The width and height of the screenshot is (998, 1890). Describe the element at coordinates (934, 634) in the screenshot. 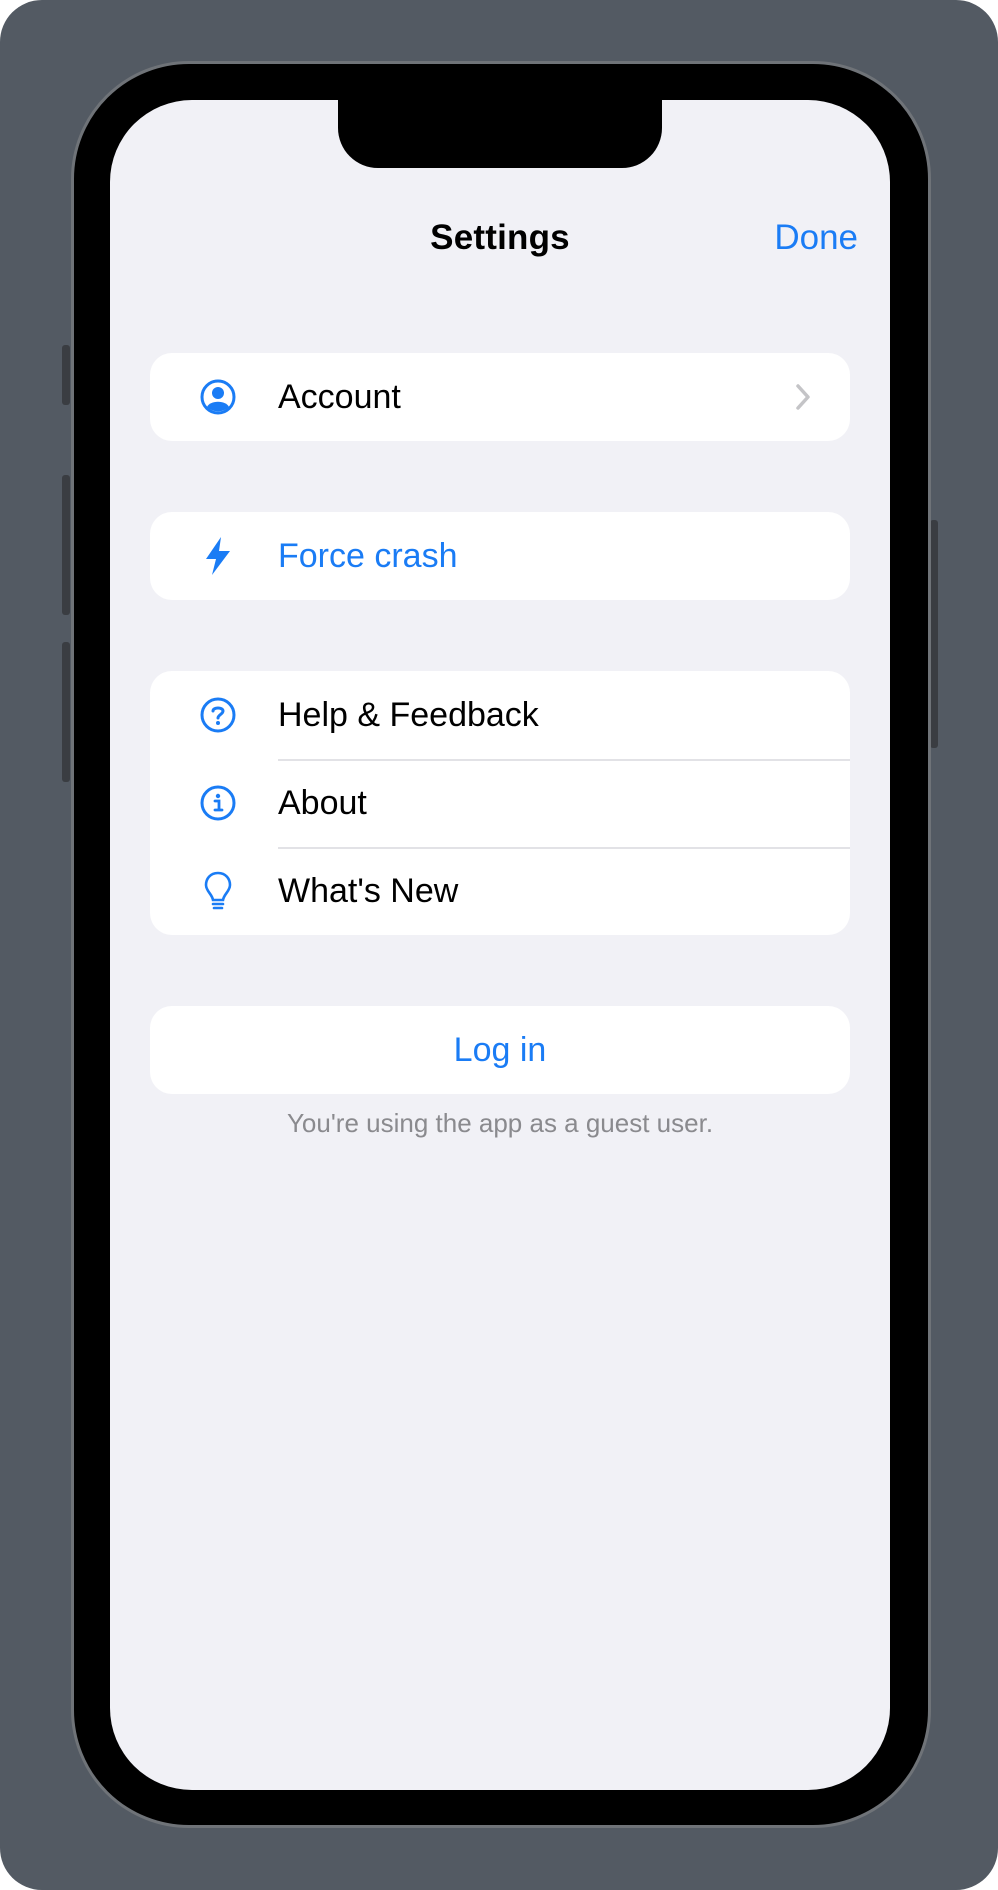

I see `power-button` at that location.